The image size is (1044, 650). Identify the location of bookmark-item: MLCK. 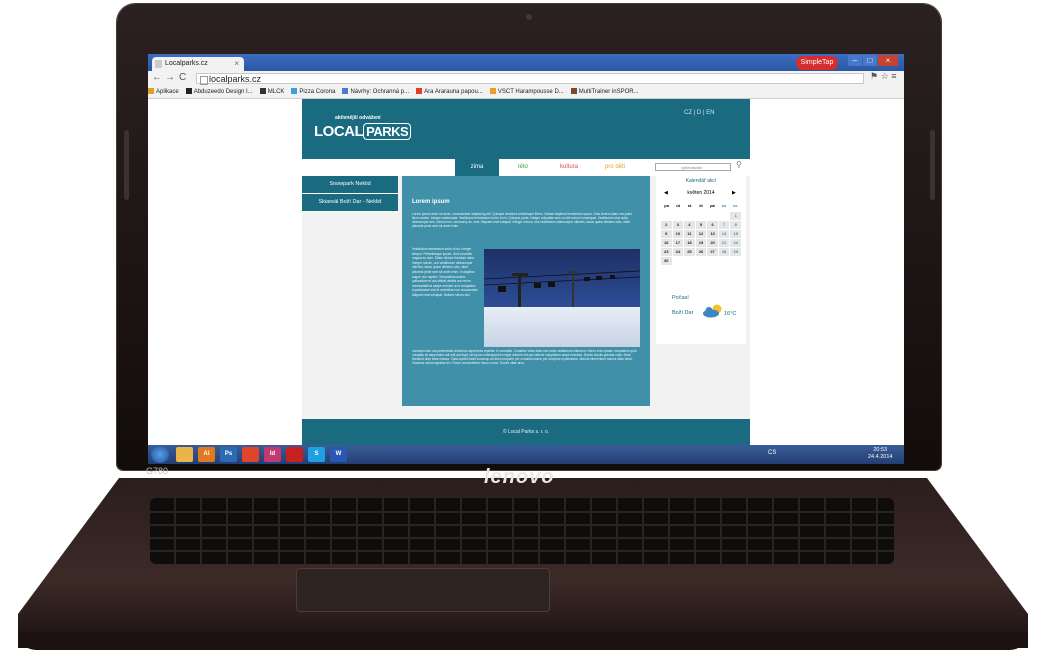
(271, 92).